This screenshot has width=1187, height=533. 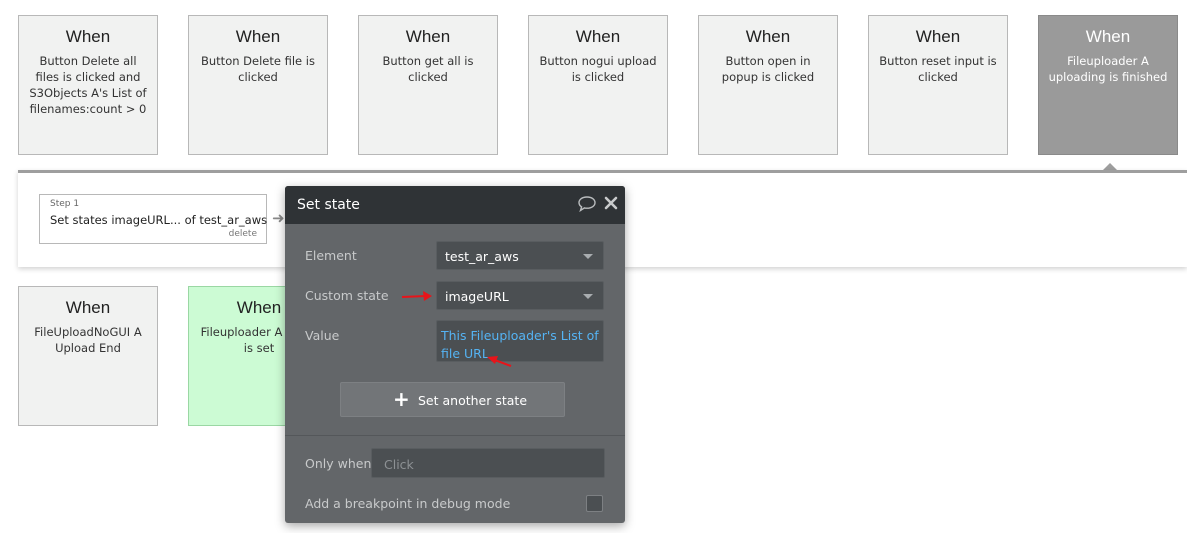 I want to click on event-card-reset-input: When Button reset input is clicked, so click(x=938, y=85).